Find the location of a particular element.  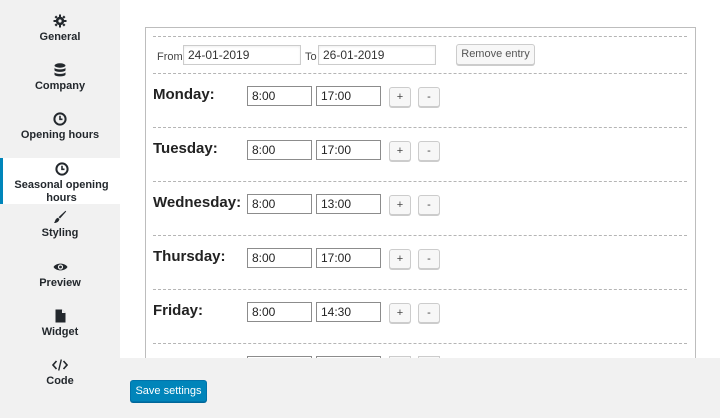

day-label: Tuesday: is located at coordinates (185, 148).